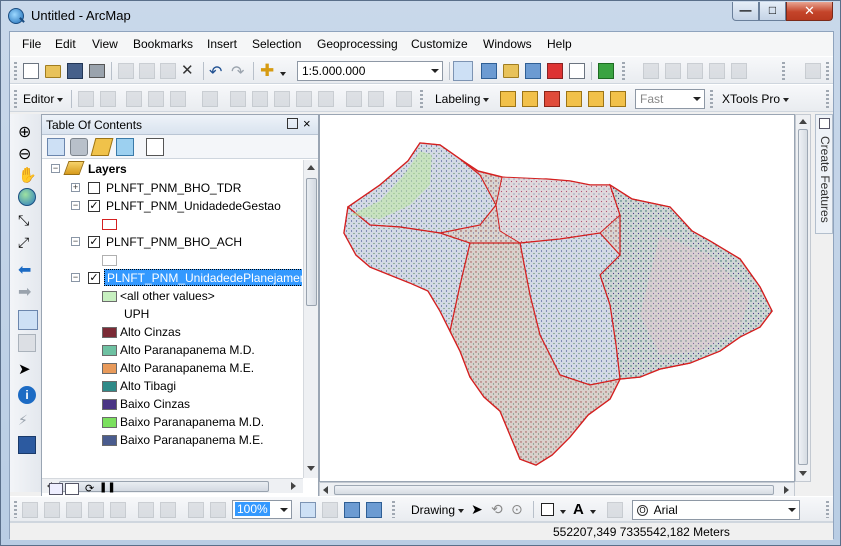 Image resolution: width=841 pixels, height=546 pixels. Describe the element at coordinates (547, 509) in the screenshot. I see `rectangle-tool-icon` at that location.